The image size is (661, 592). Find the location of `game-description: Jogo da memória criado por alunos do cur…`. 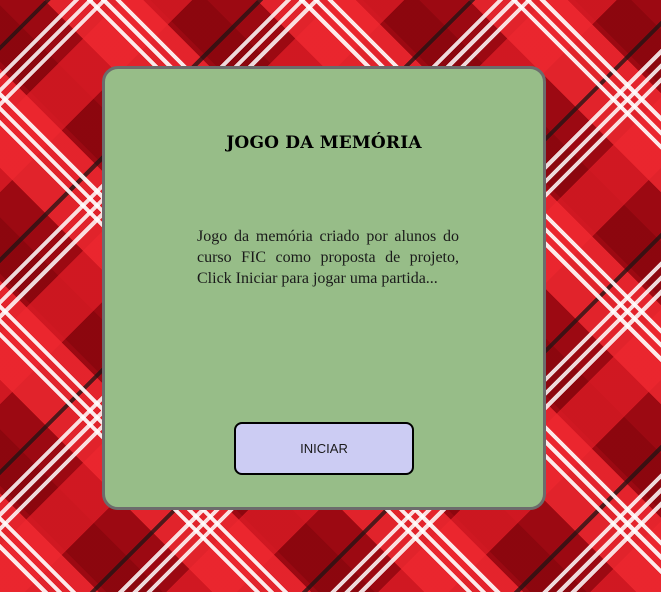

game-description: Jogo da memória criado por alunos do cur… is located at coordinates (328, 257).